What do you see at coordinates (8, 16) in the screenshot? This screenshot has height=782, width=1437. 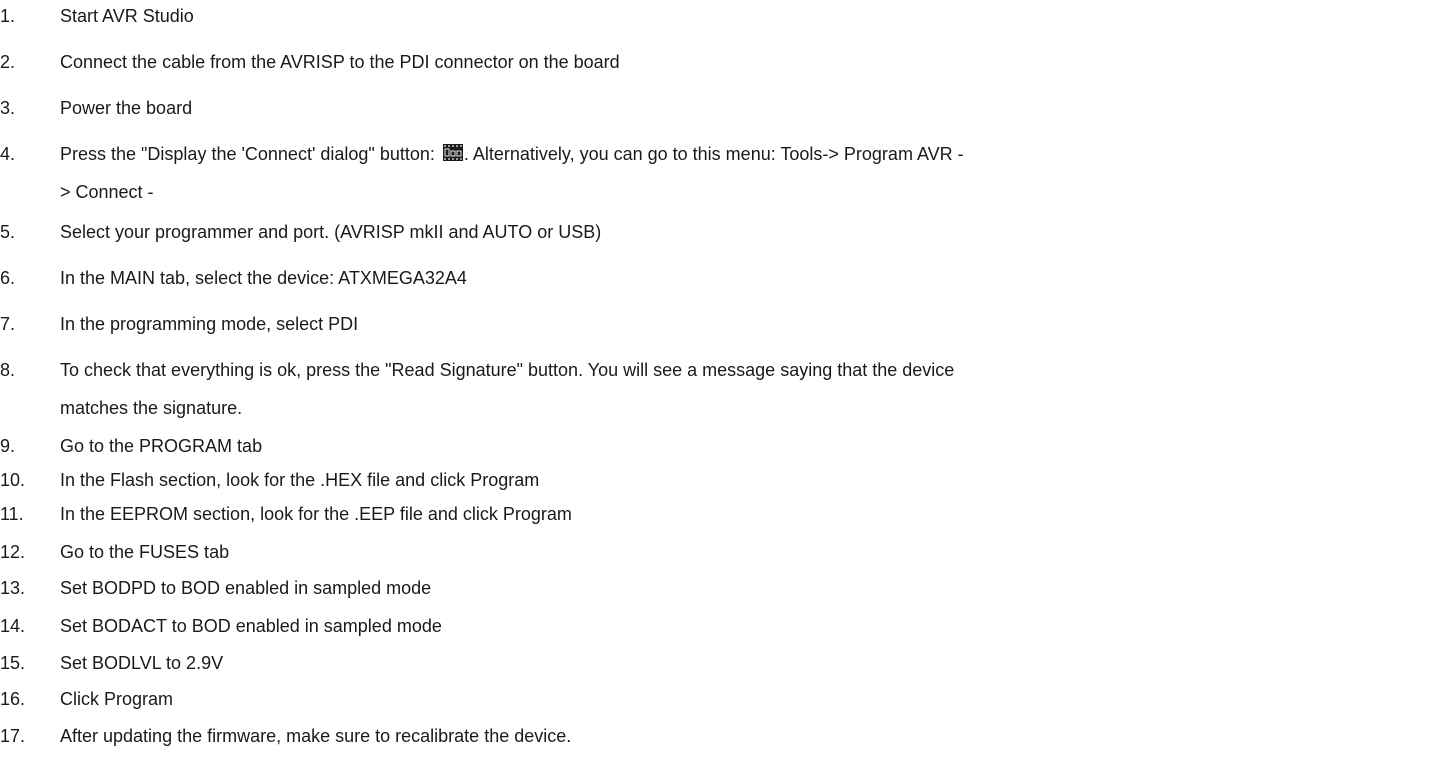 I see `step-number: 1.` at bounding box center [8, 16].